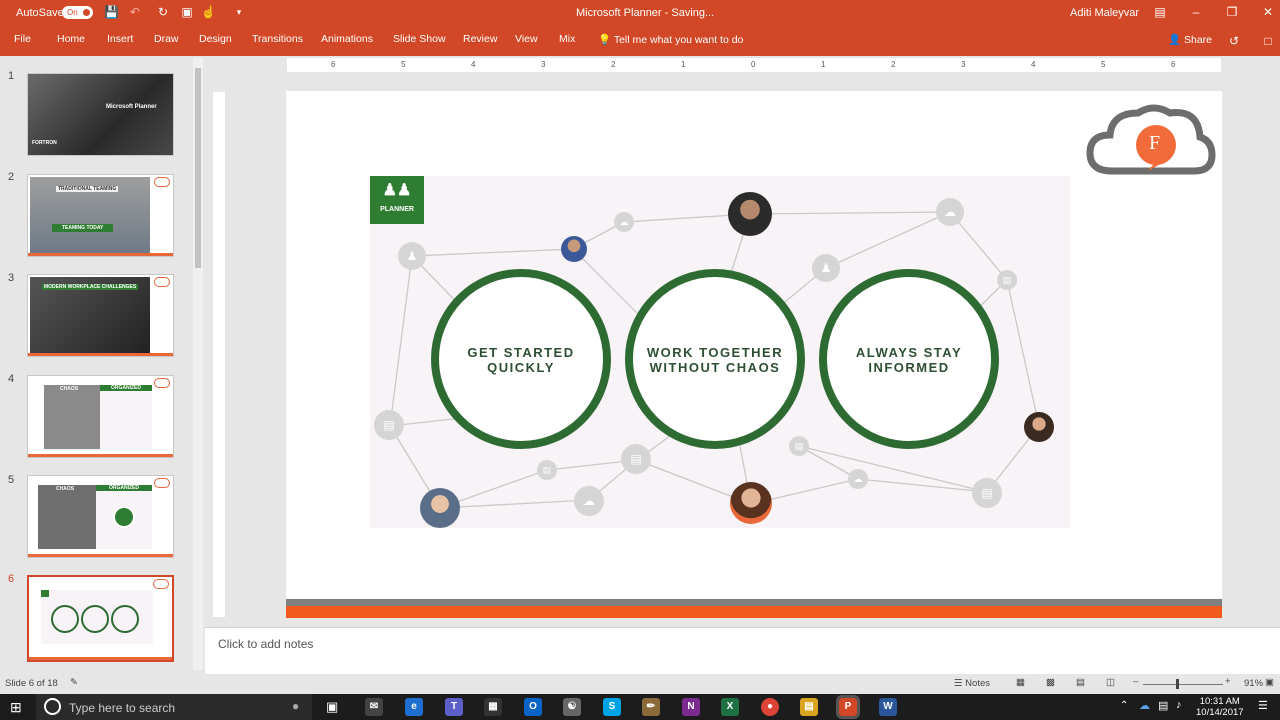 This screenshot has width=1280, height=720. What do you see at coordinates (124, 488) in the screenshot?
I see `thumb-5-right: ORGANIZED` at bounding box center [124, 488].